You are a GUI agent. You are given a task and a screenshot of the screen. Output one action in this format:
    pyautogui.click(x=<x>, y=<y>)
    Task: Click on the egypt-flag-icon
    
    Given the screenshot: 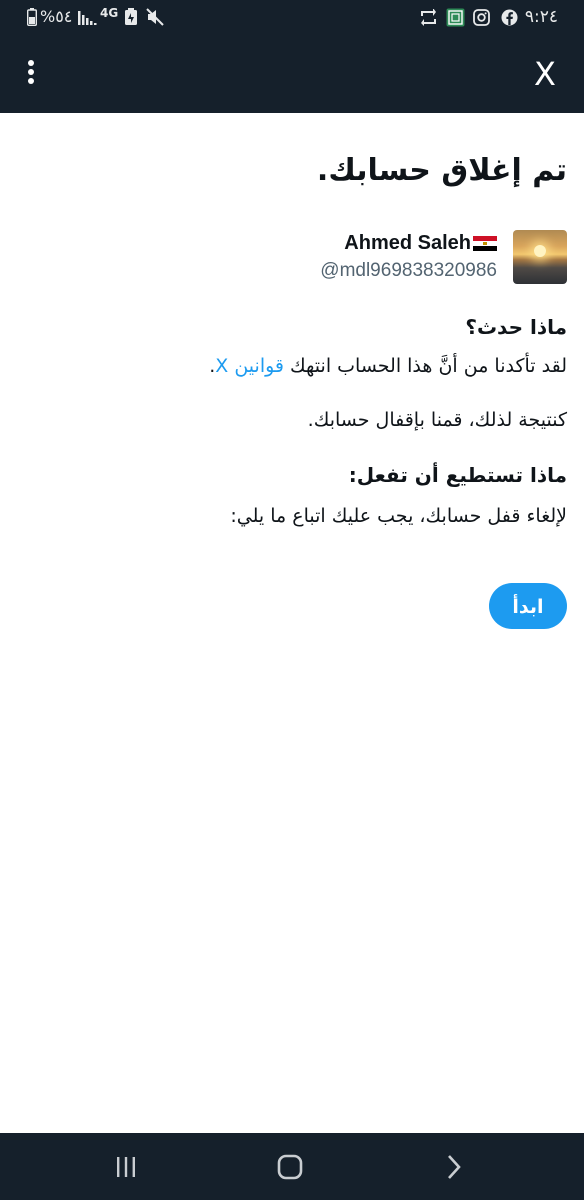 What is the action you would take?
    pyautogui.click(x=485, y=243)
    